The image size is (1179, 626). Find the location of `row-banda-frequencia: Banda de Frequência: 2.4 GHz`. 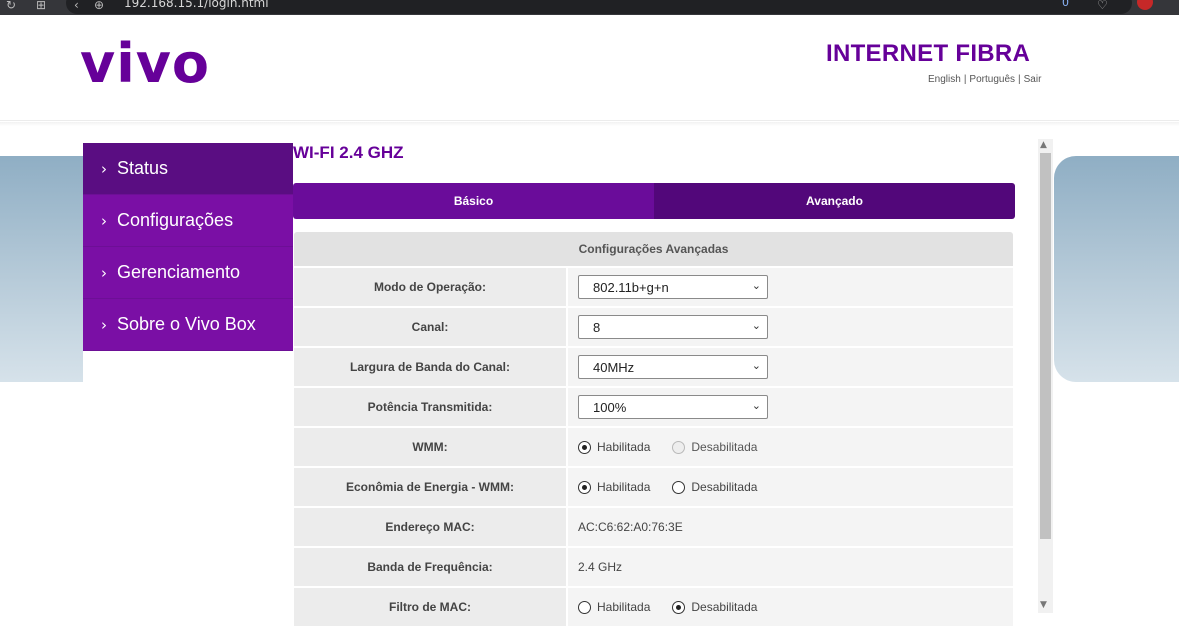

row-banda-frequencia: Banda de Frequência: 2.4 GHz is located at coordinates (653, 566).